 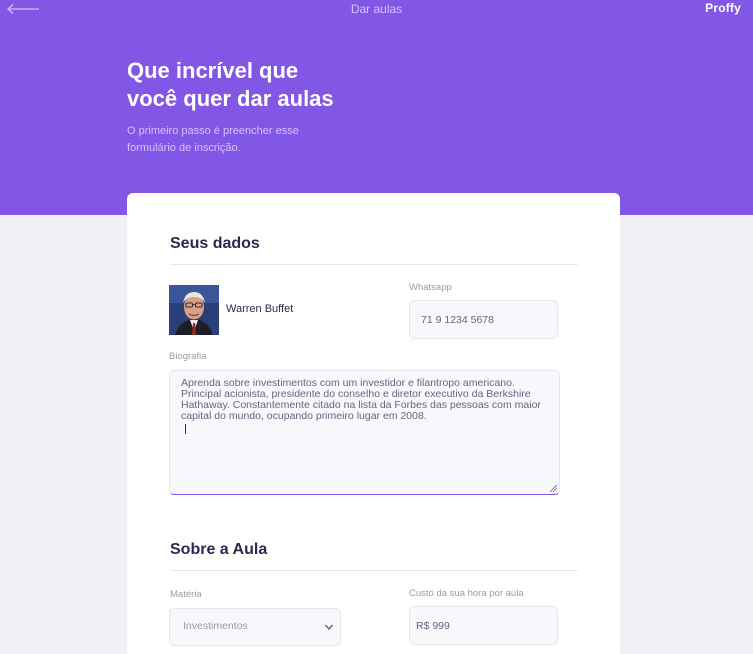 What do you see at coordinates (213, 131) in the screenshot?
I see `page-subtitle-line: O primeiro passo é preencher esse` at bounding box center [213, 131].